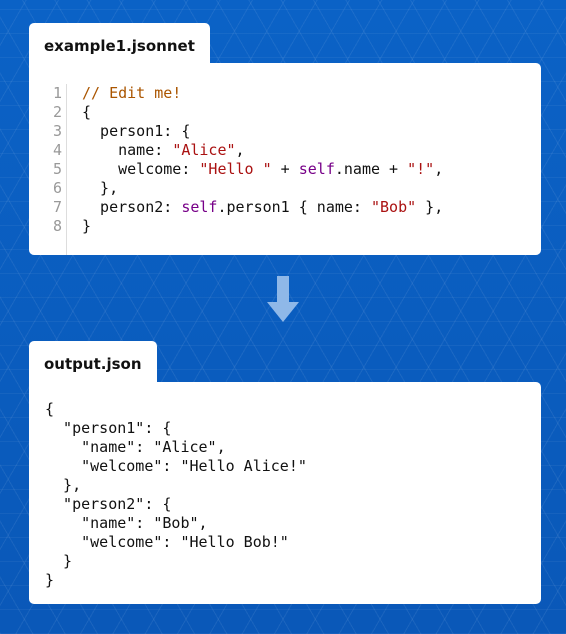  Describe the element at coordinates (294, 207) in the screenshot. I see `code-token-plain: .person1 { name:` at that location.